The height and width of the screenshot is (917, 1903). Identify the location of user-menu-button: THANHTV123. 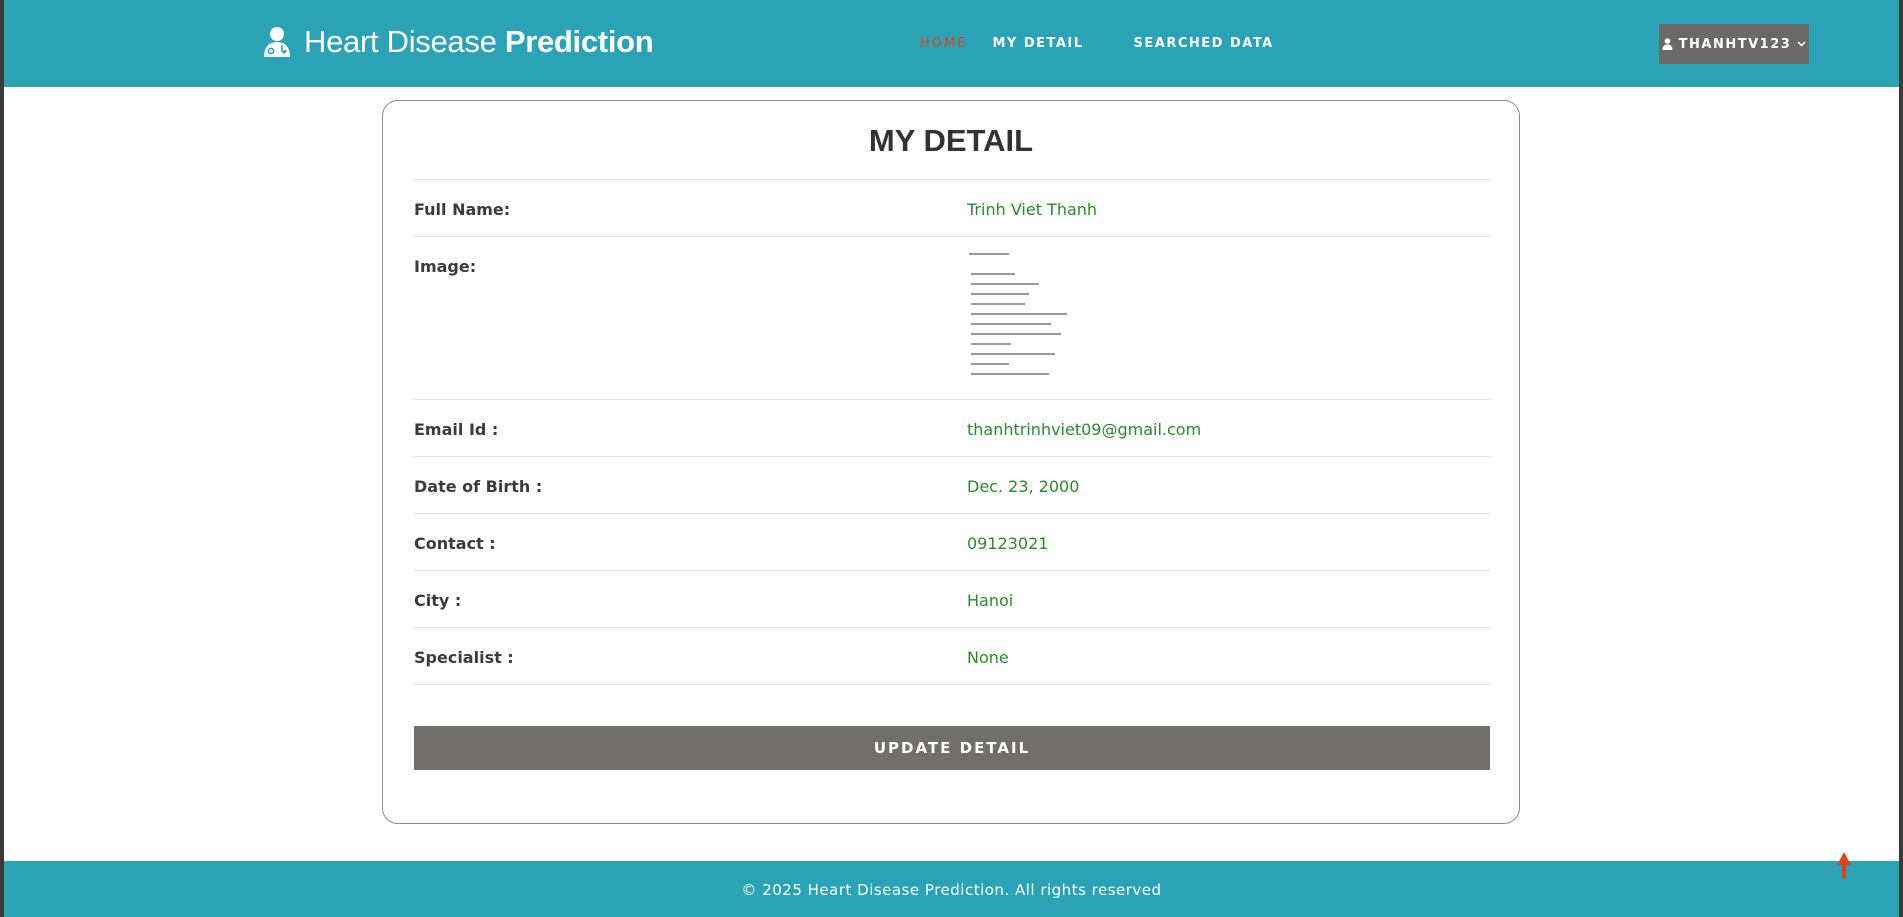
(1734, 44).